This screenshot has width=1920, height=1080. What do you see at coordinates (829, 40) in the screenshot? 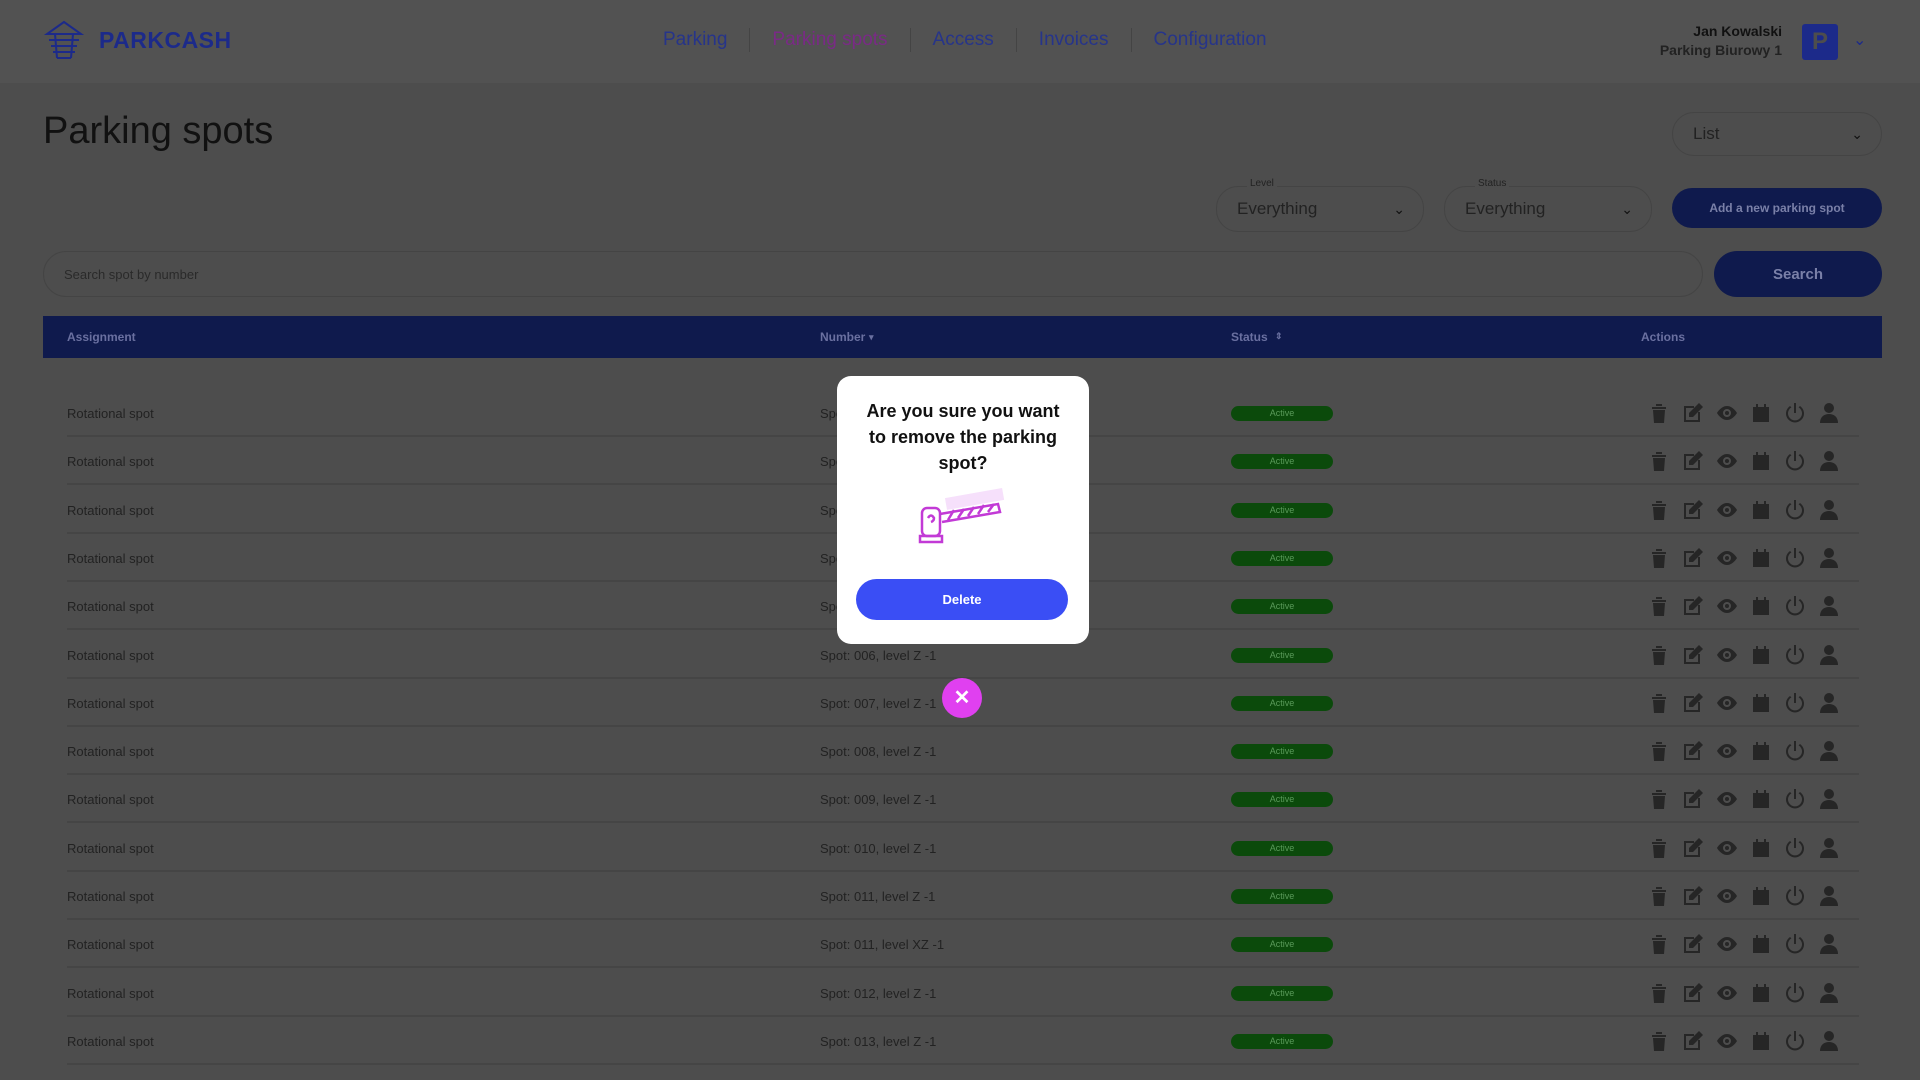
I see `nav-parking-spots: Parking spots` at bounding box center [829, 40].